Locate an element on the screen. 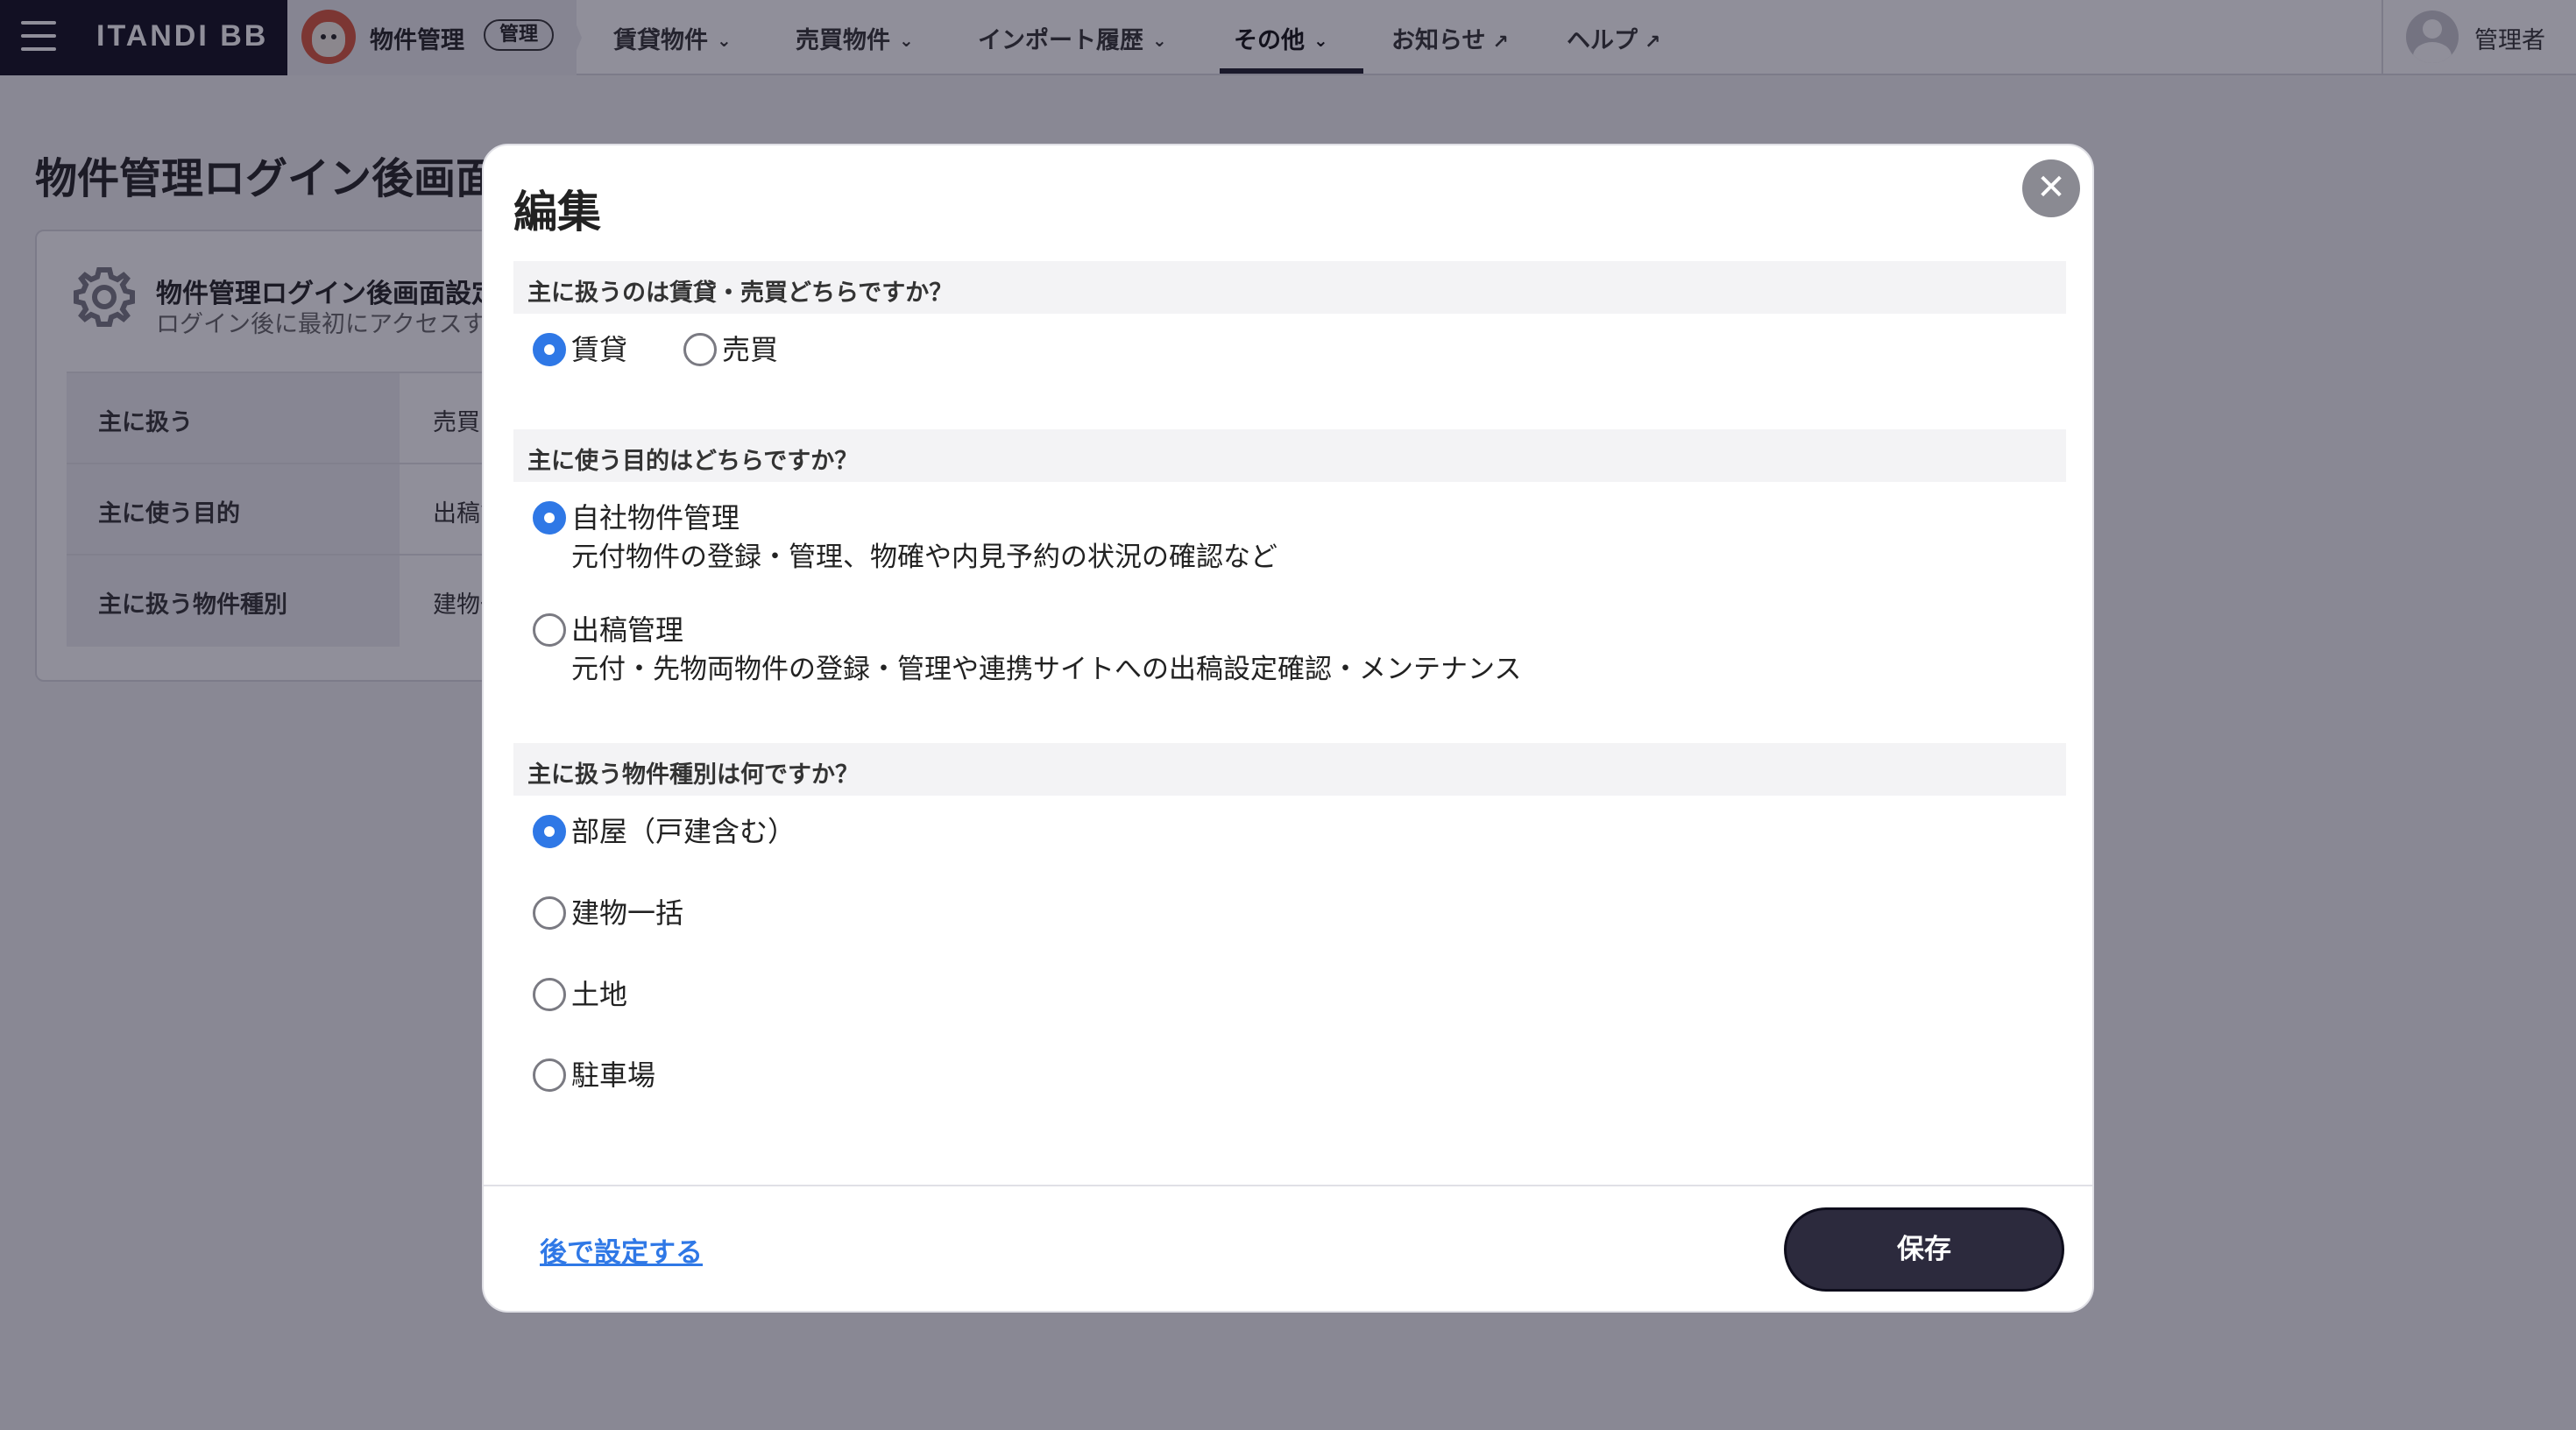  save-button: 保存 is located at coordinates (1924, 1249).